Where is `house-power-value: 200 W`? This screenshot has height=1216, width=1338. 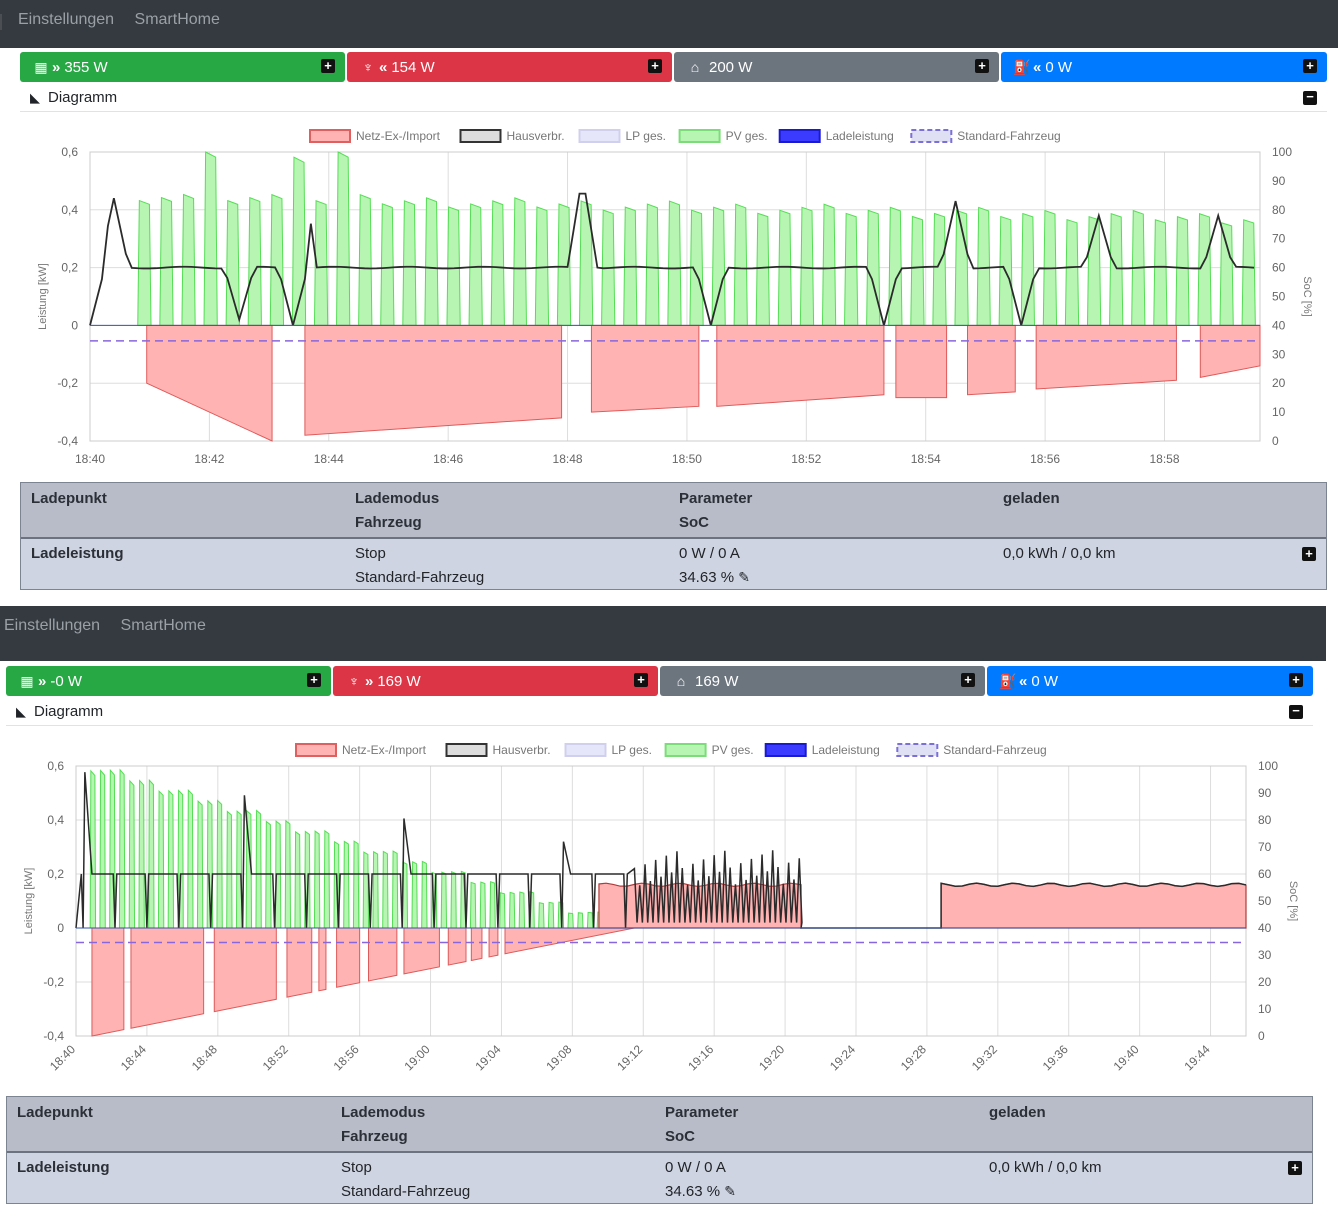 house-power-value: 200 W is located at coordinates (731, 67).